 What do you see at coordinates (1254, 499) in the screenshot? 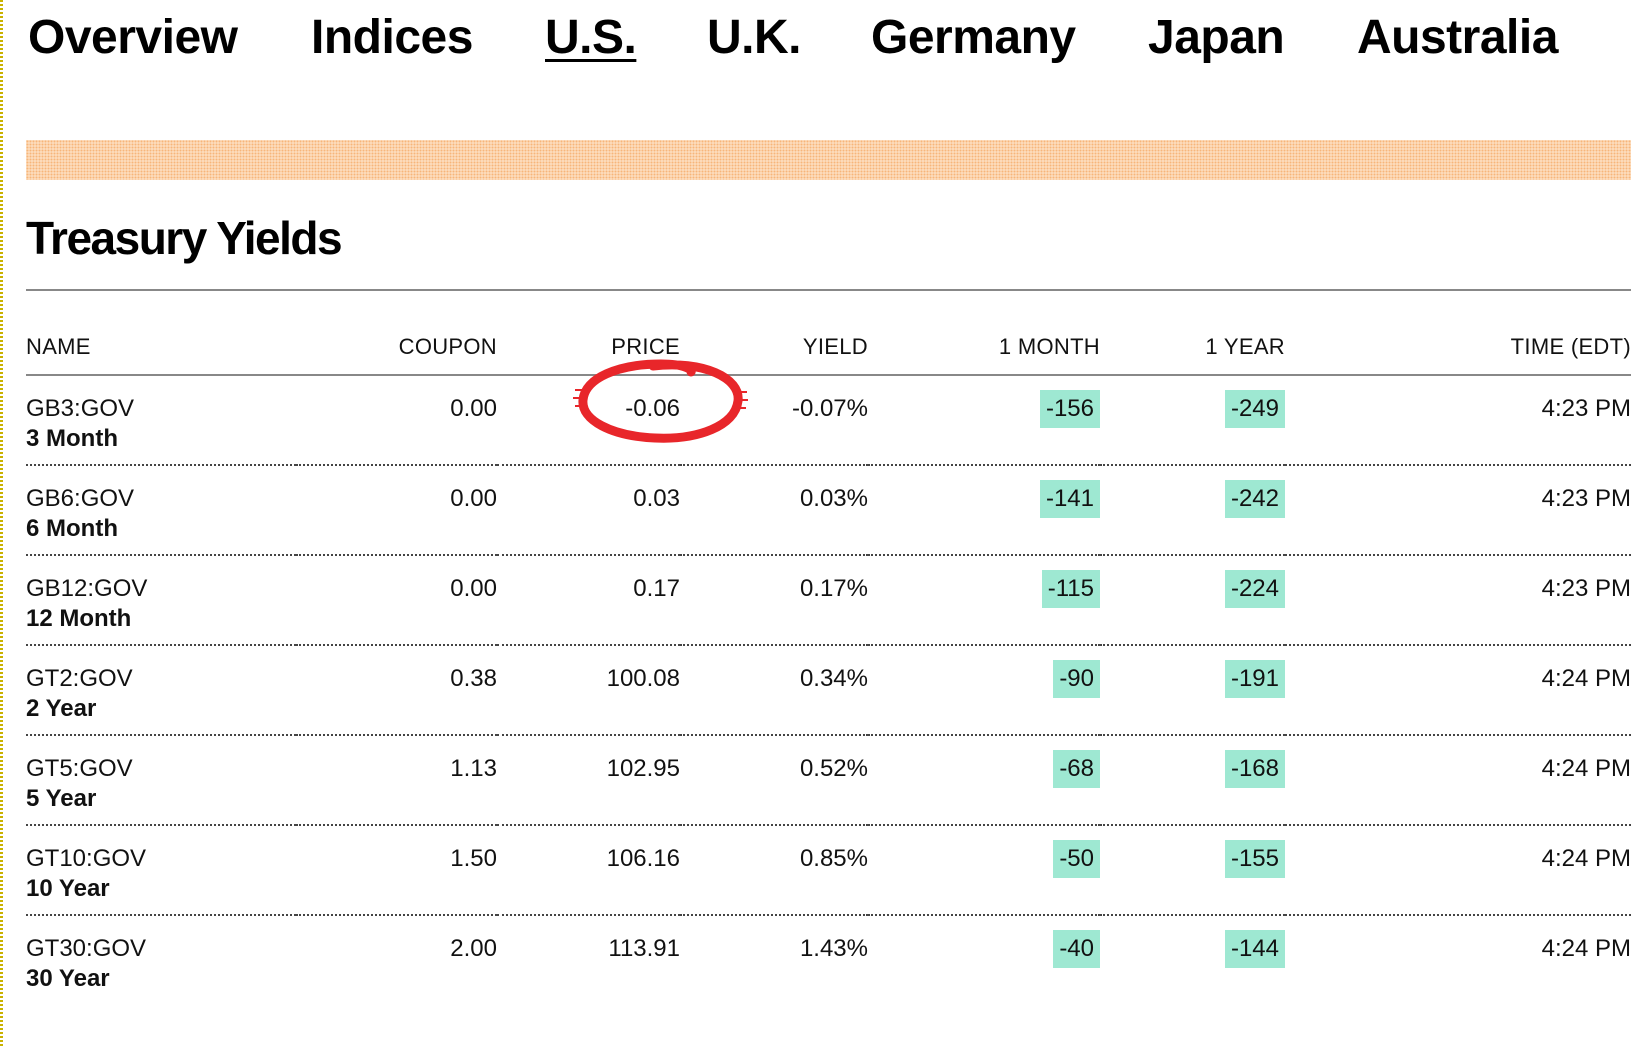
I see `one-year-change-badge: -242` at bounding box center [1254, 499].